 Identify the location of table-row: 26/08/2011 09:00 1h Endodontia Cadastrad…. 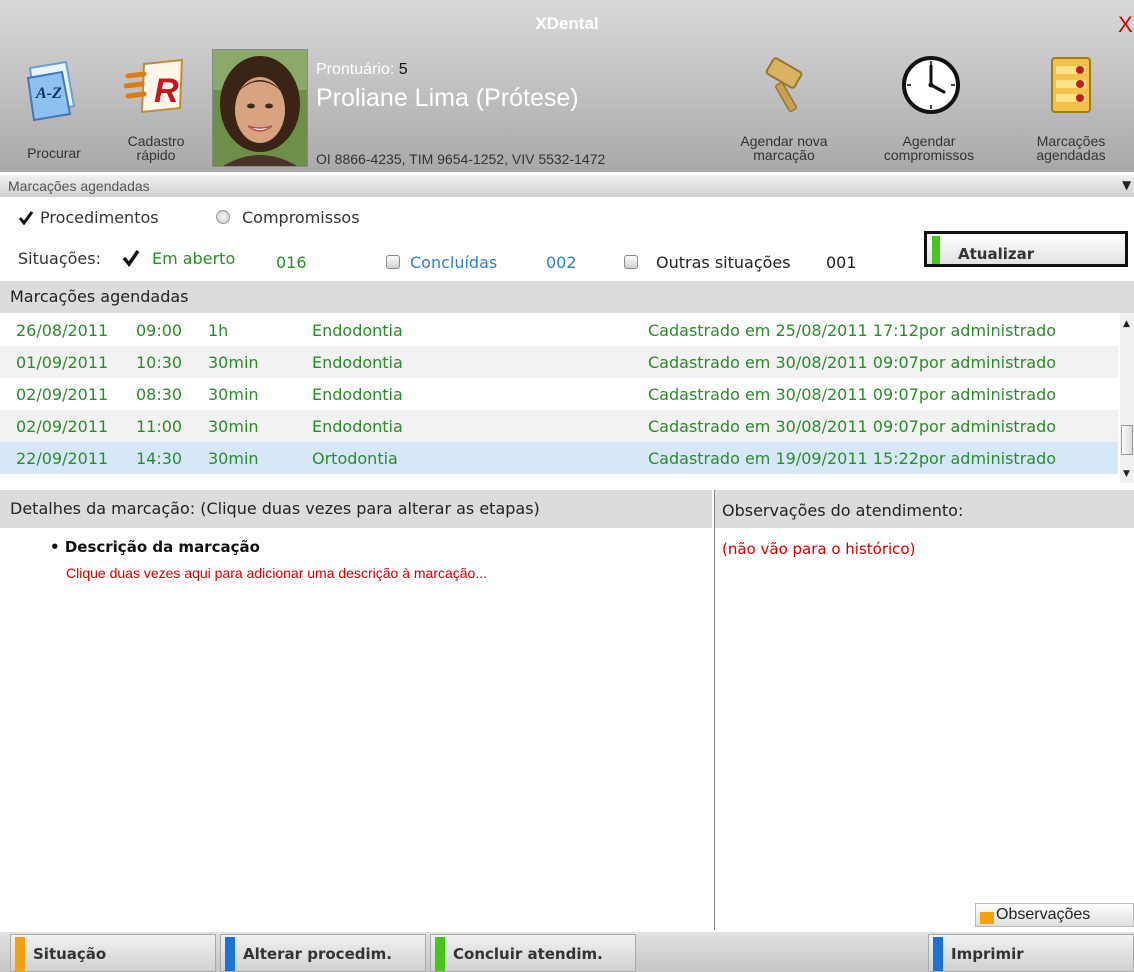
(559, 330).